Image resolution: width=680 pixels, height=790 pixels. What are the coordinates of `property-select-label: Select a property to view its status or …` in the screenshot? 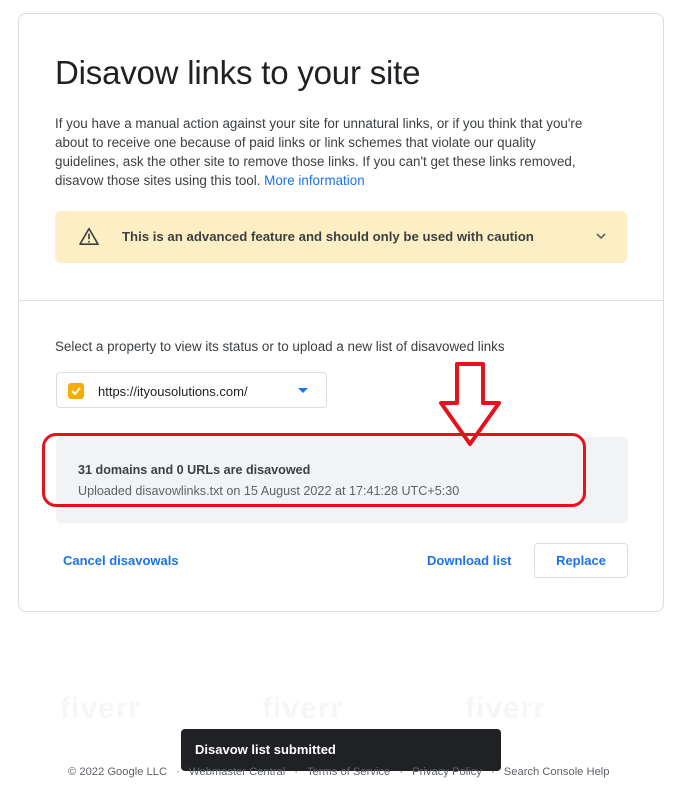 It's located at (280, 346).